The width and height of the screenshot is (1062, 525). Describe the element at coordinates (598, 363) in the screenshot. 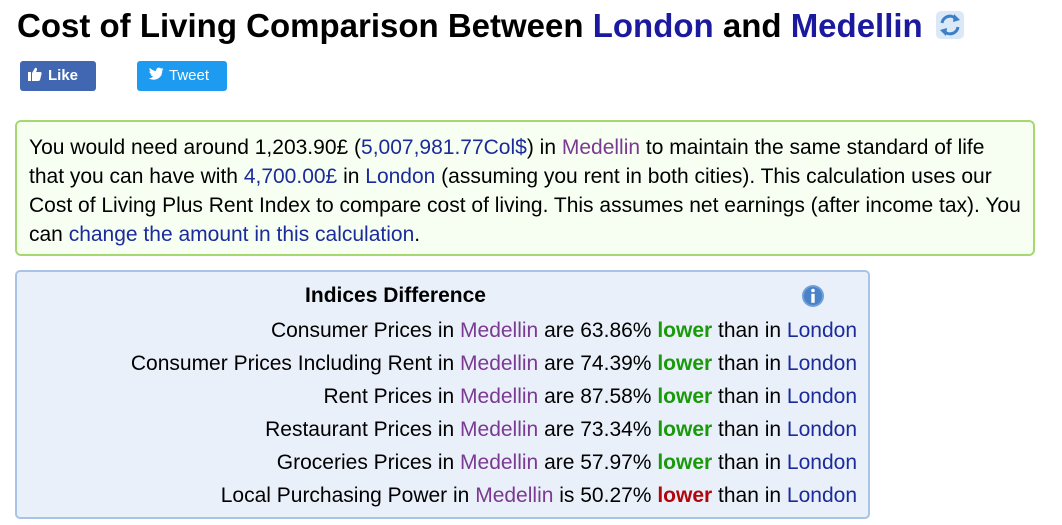

I see `index-percent: are 74.39%` at that location.